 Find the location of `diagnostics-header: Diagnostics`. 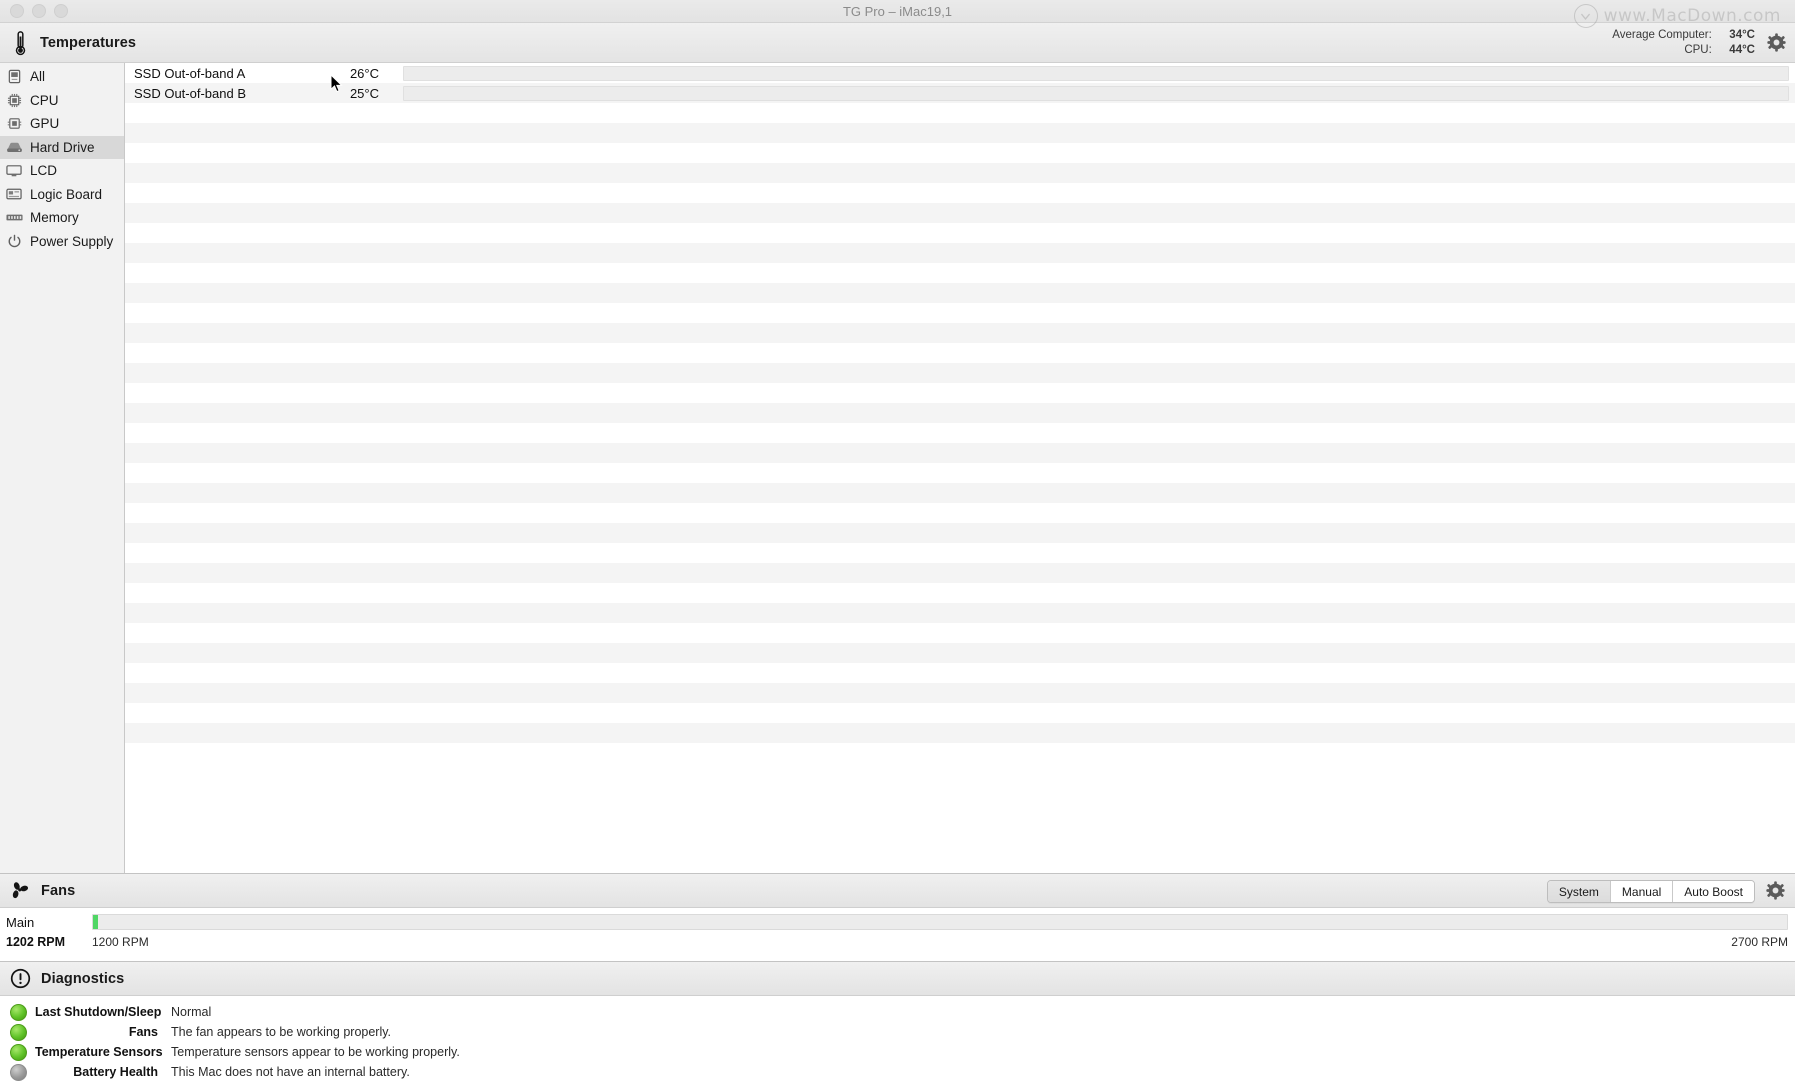

diagnostics-header: Diagnostics is located at coordinates (897, 979).